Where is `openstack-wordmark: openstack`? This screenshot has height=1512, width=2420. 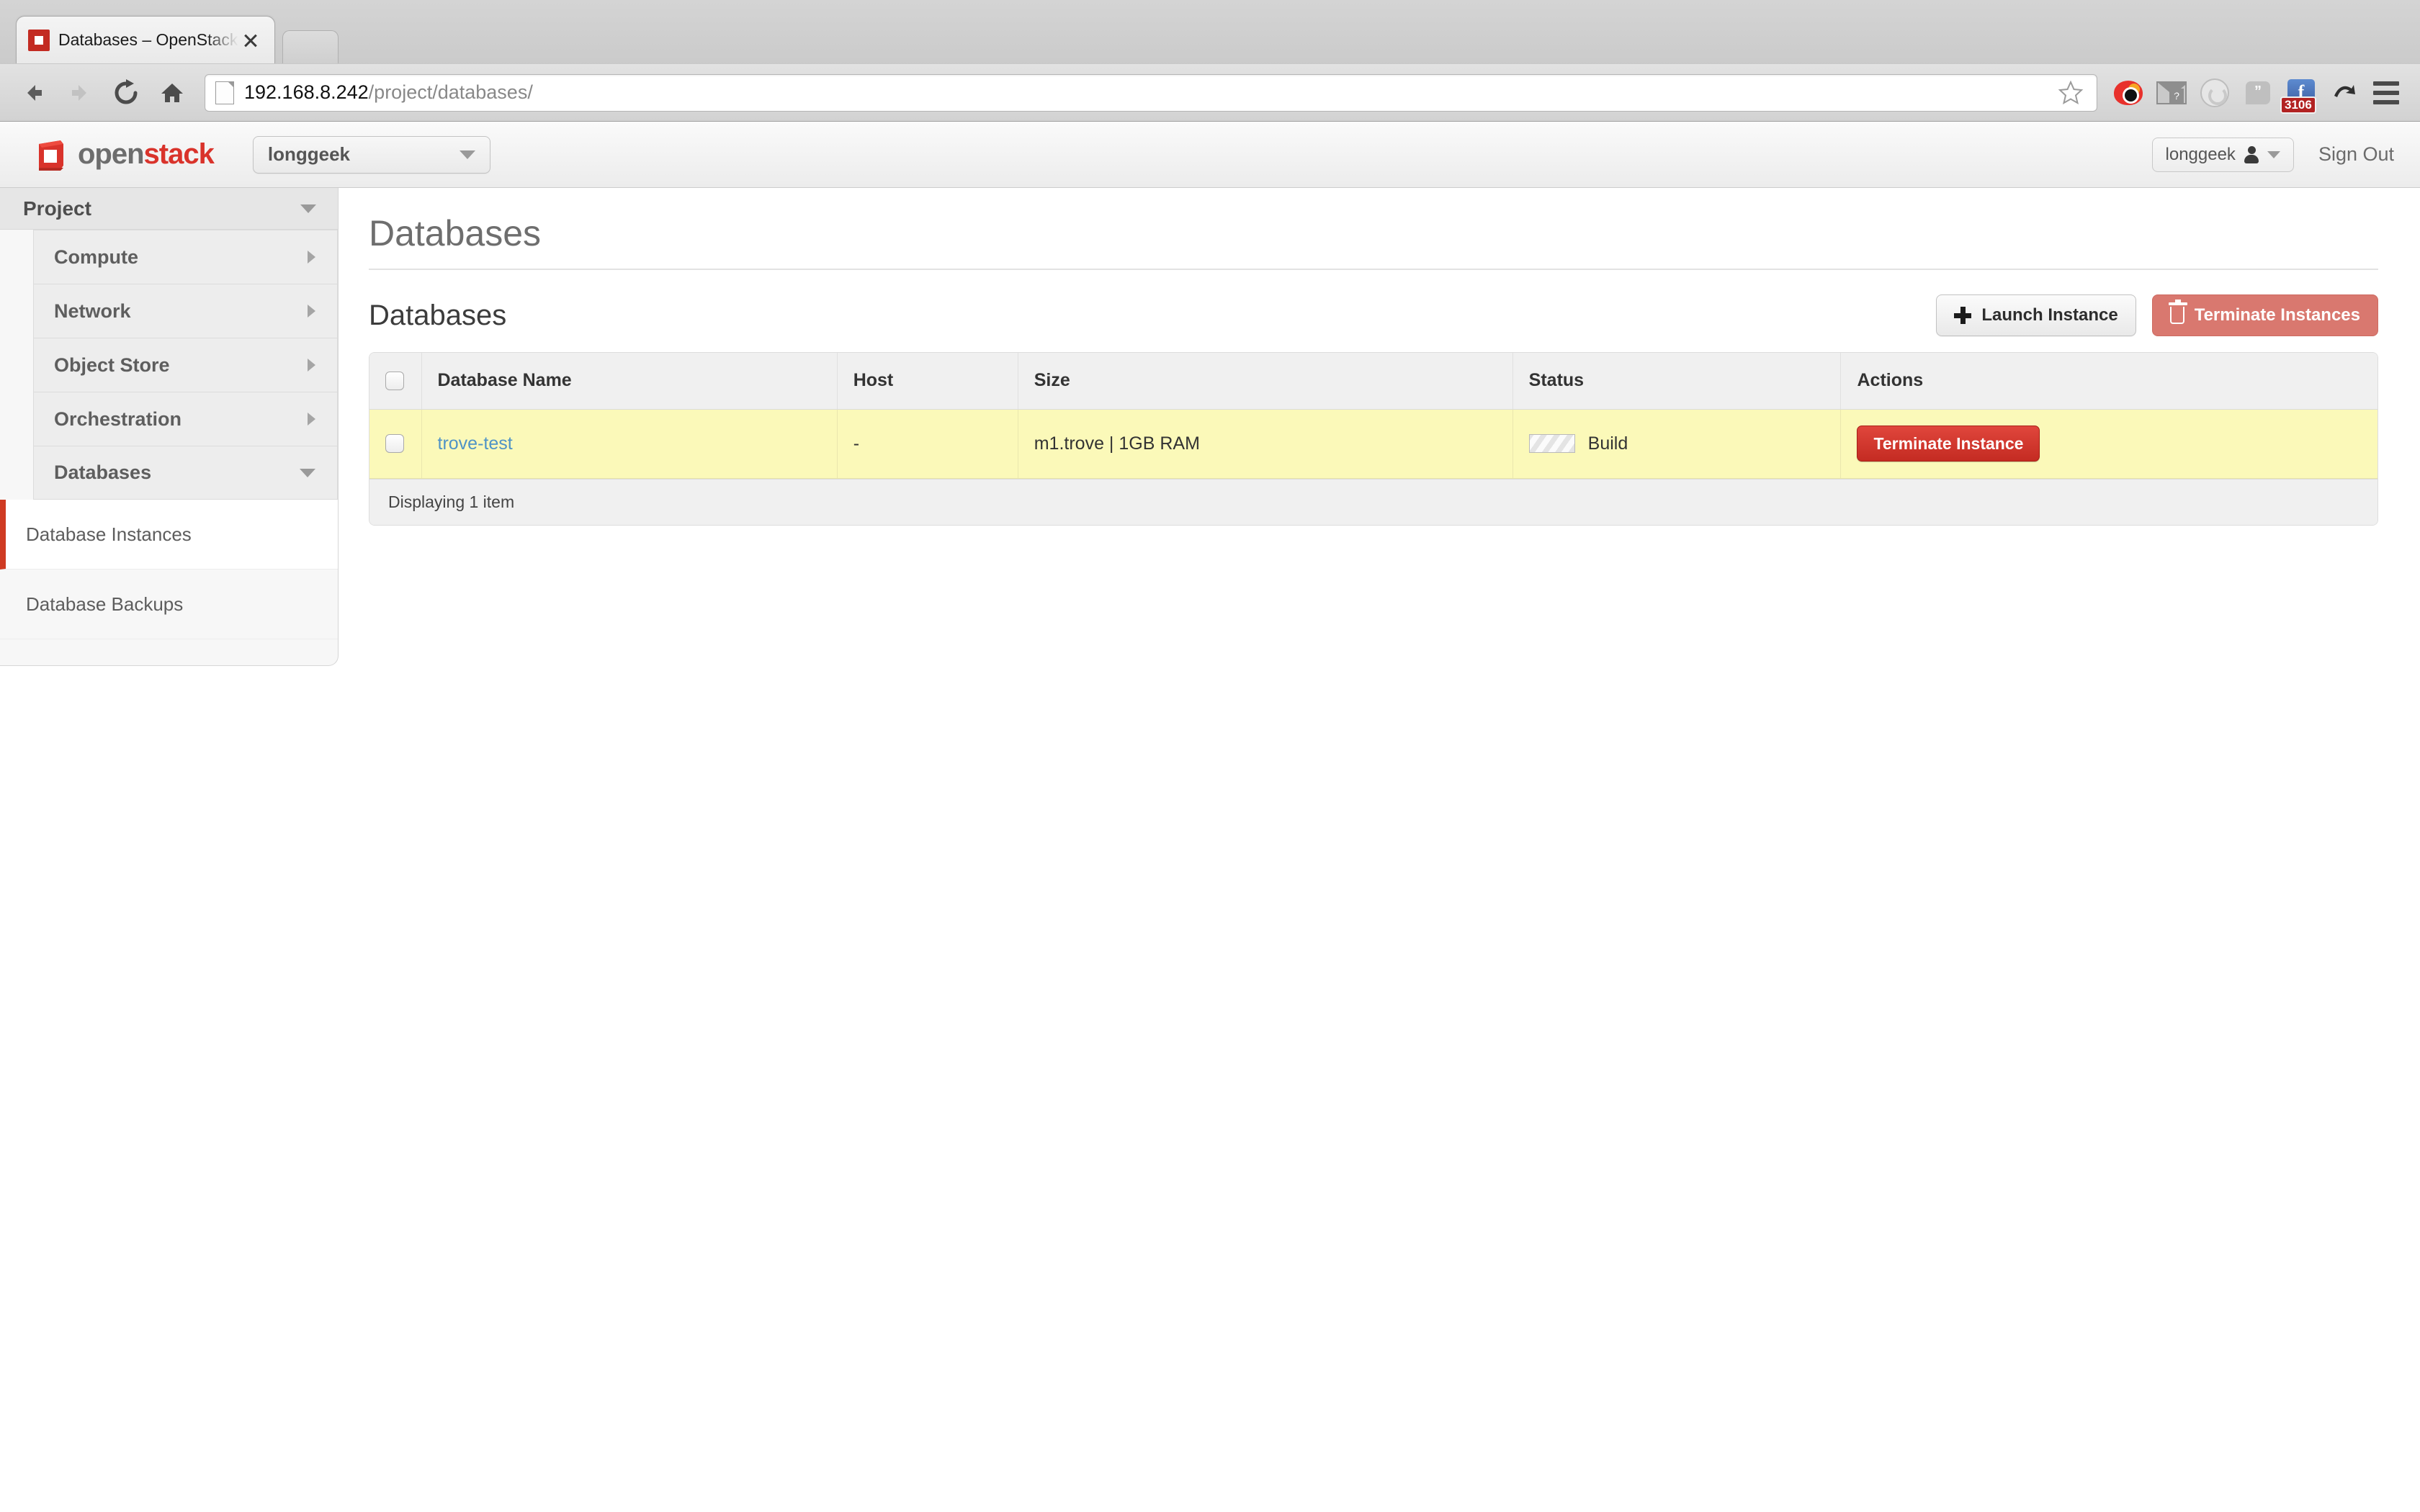
openstack-wordmark: openstack is located at coordinates (146, 154).